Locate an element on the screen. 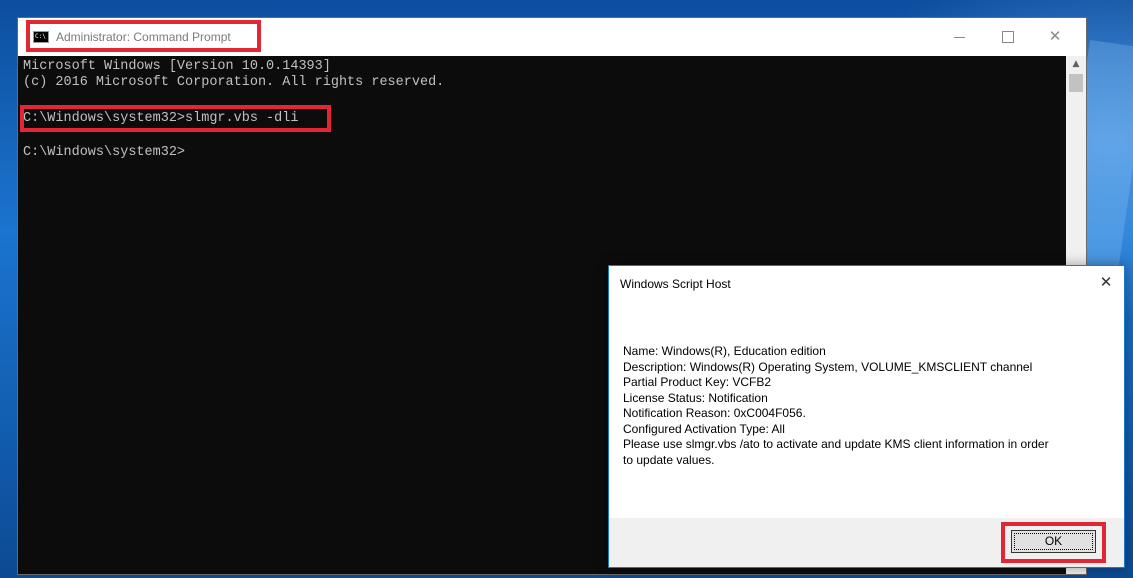 The image size is (1133, 578). dialog-close-button: ✕ is located at coordinates (1106, 282).